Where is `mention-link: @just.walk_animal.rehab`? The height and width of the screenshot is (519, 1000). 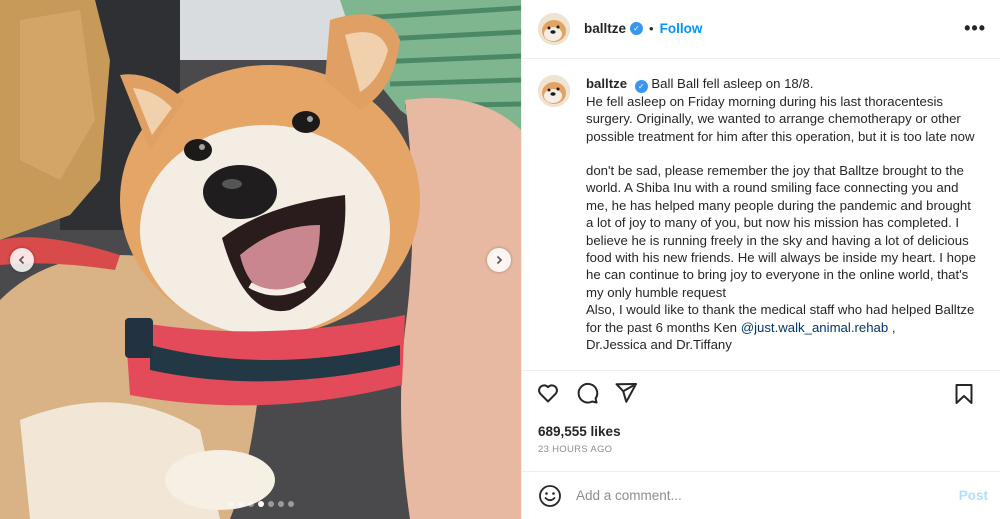 mention-link: @just.walk_animal.rehab is located at coordinates (815, 327).